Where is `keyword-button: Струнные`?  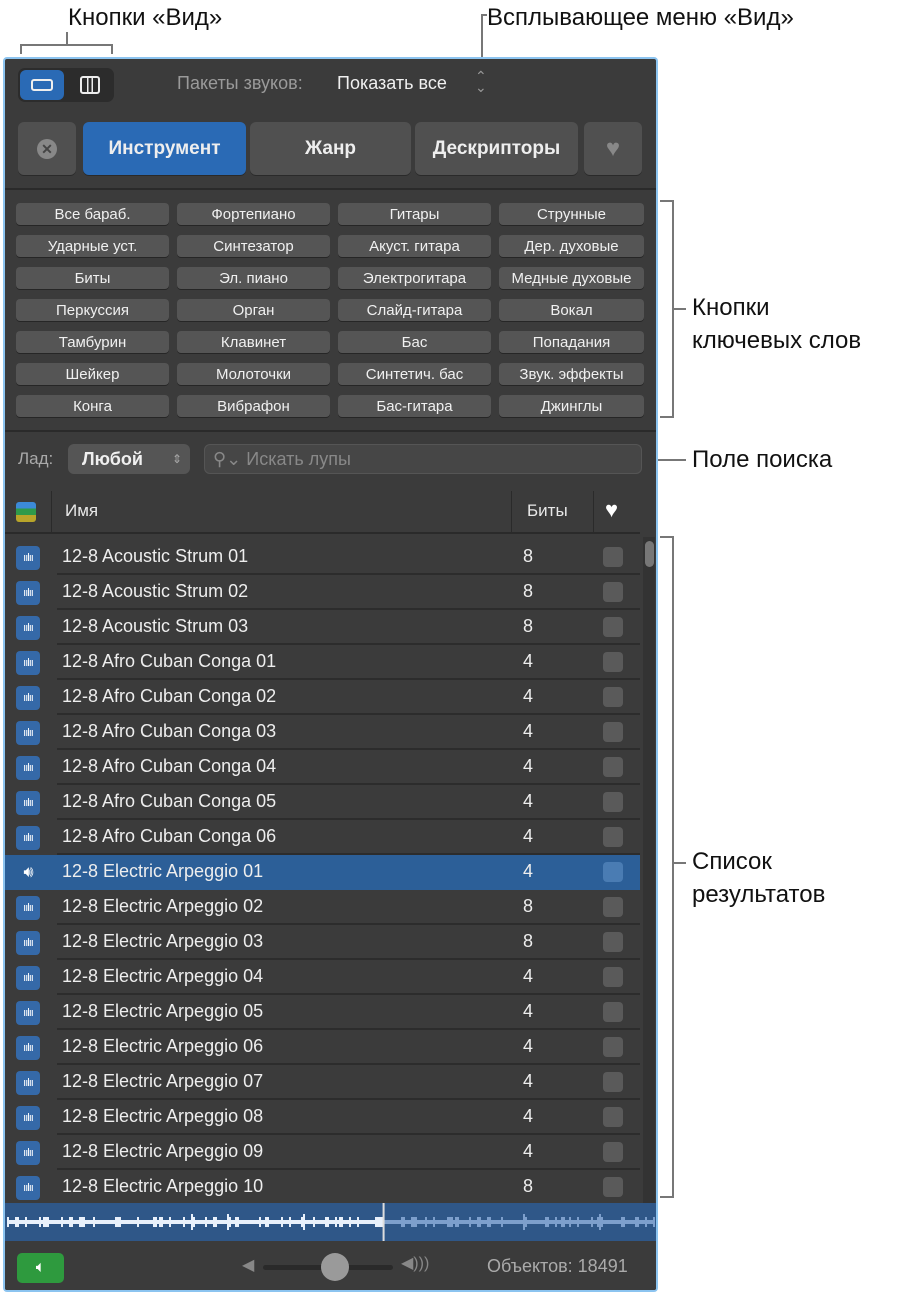 keyword-button: Струнные is located at coordinates (571, 214).